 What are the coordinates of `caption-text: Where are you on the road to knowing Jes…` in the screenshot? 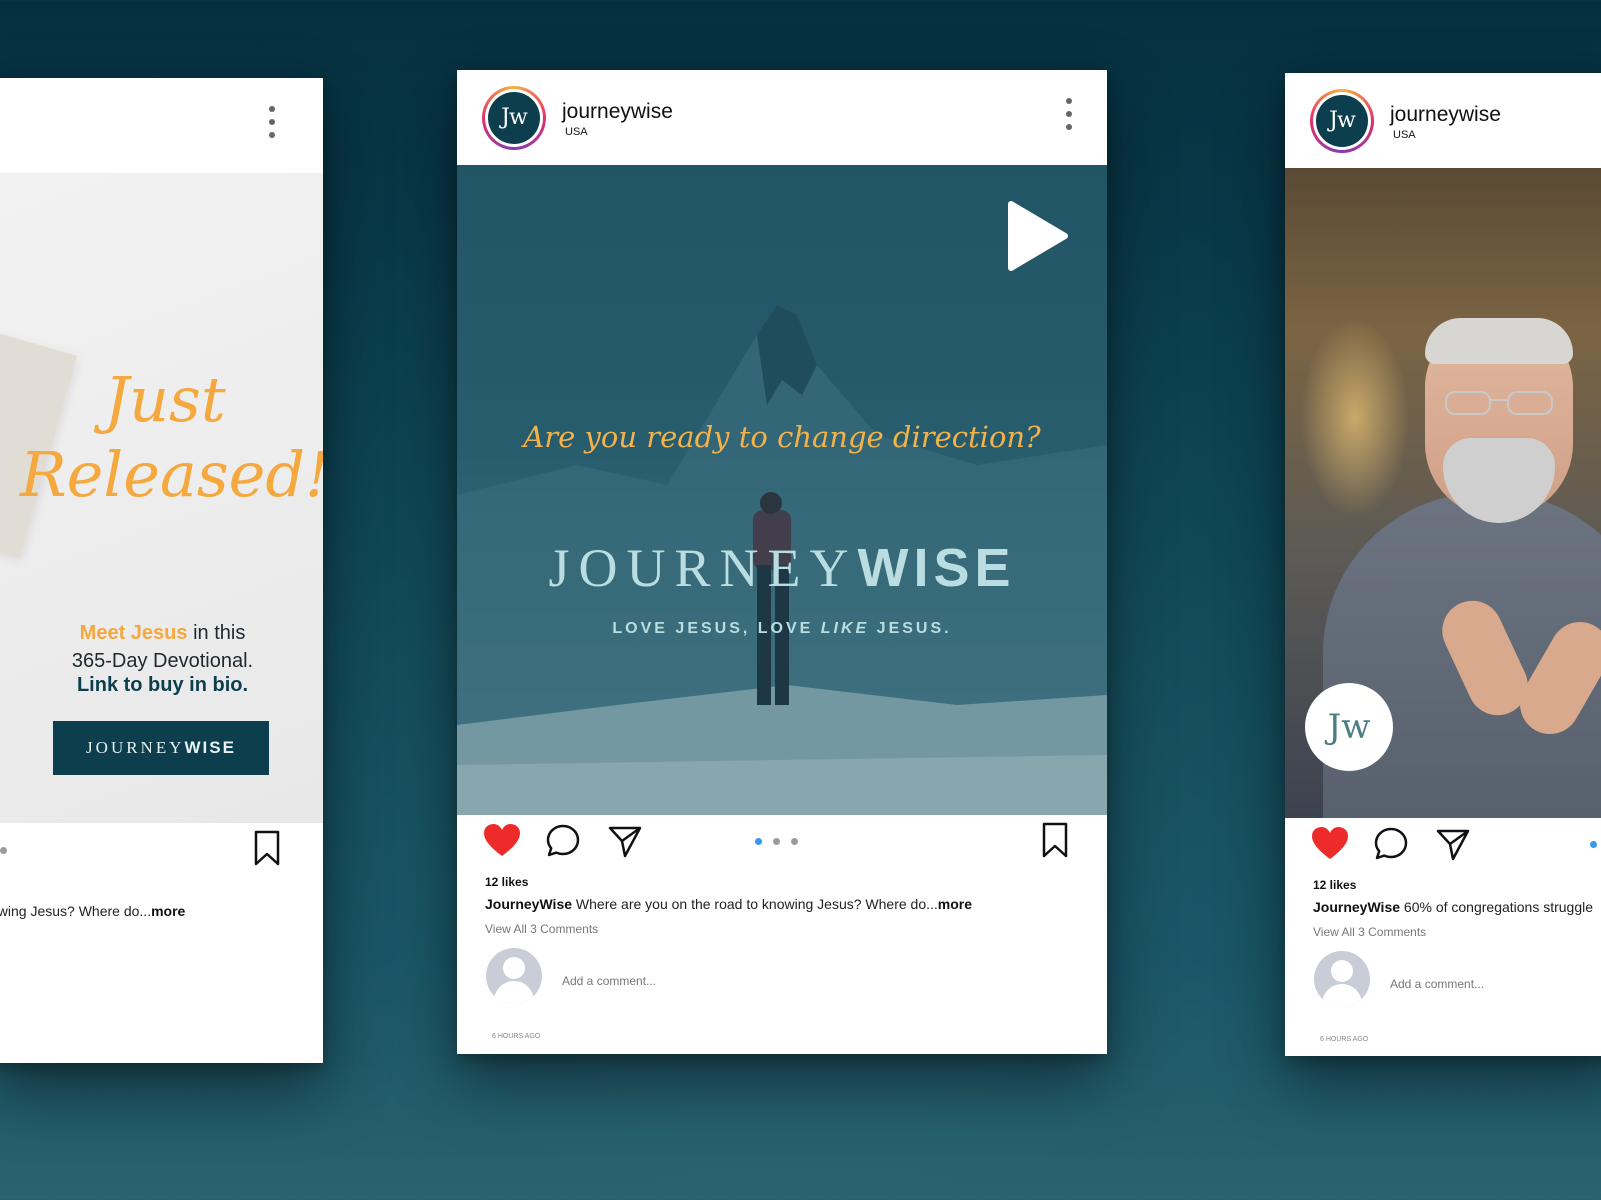 It's located at (755, 904).